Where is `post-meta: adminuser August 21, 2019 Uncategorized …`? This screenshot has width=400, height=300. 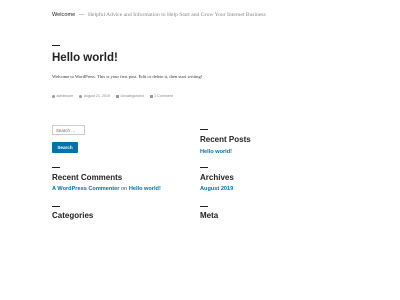 post-meta: adminuser August 21, 2019 Uncategorized … is located at coordinates (115, 96).